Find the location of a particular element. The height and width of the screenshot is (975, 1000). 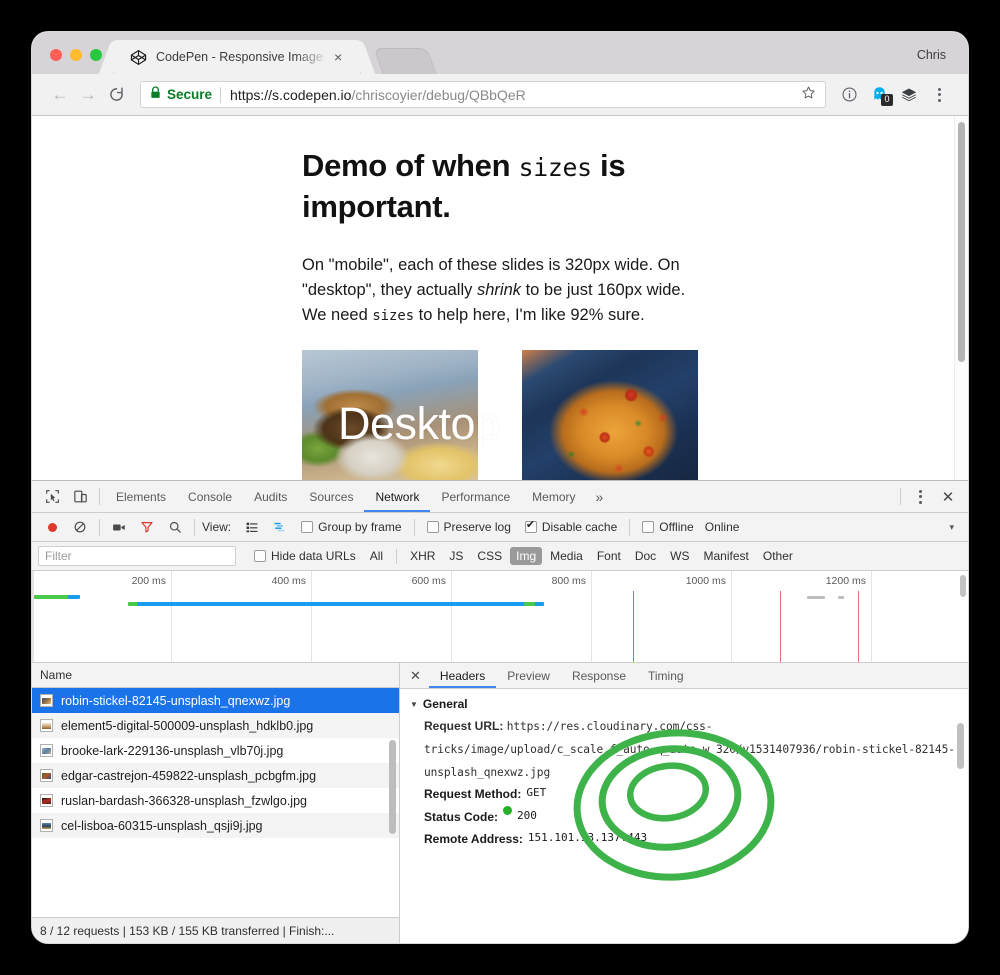

filter-input: Filter is located at coordinates (137, 556).